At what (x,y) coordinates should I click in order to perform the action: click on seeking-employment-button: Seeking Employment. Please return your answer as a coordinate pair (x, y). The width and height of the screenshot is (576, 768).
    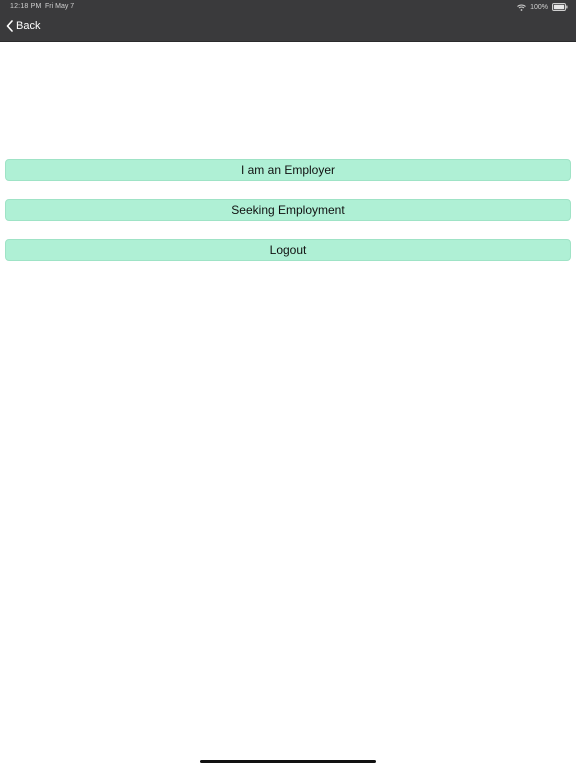
    Looking at the image, I should click on (288, 210).